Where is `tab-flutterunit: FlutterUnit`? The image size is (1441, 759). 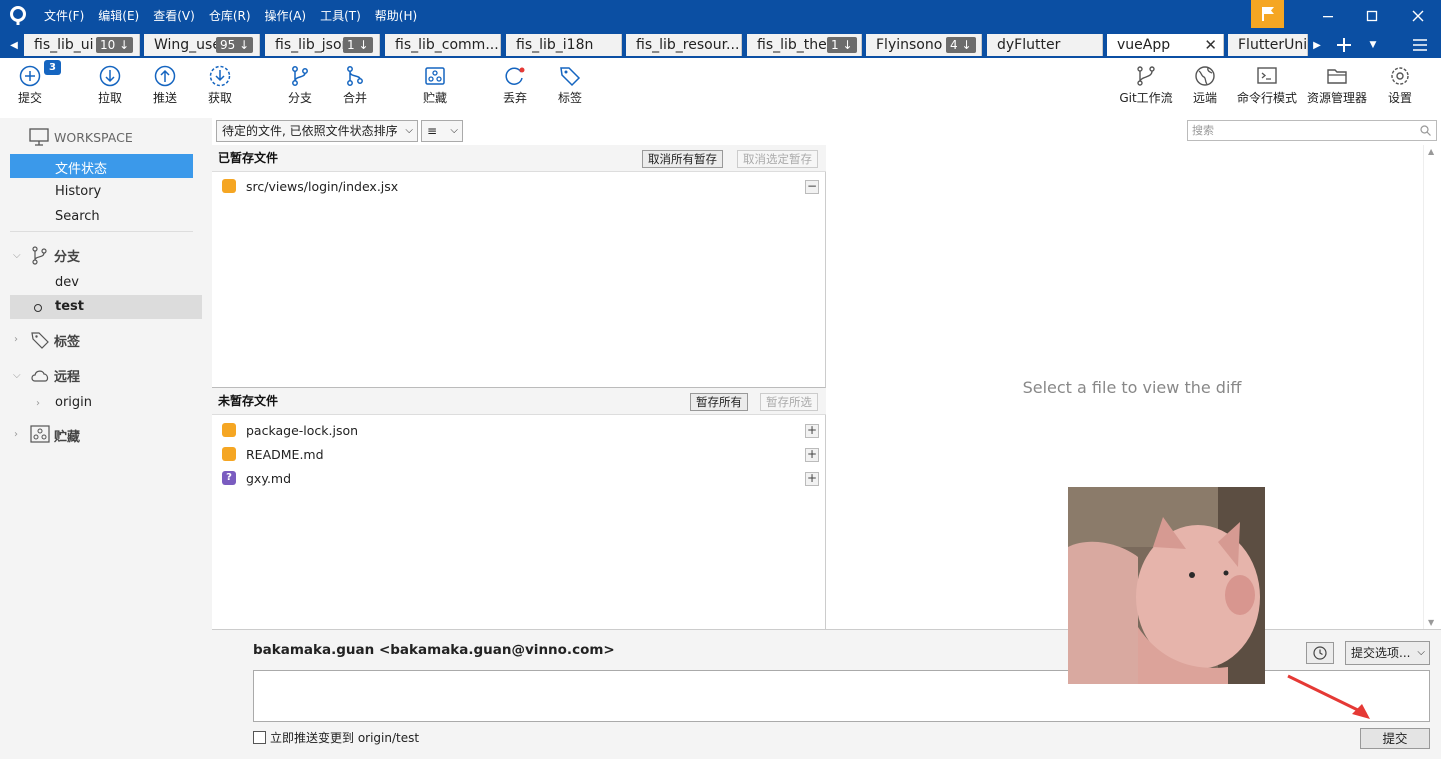 tab-flutterunit: FlutterUnit is located at coordinates (1268, 45).